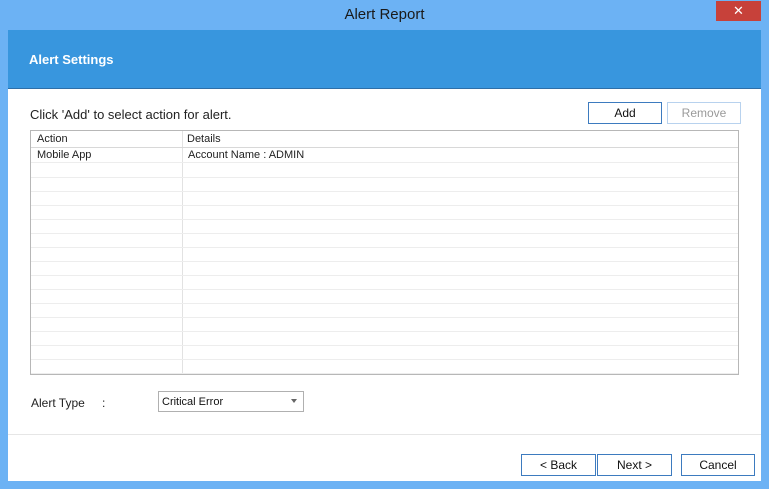 This screenshot has width=769, height=489. What do you see at coordinates (246, 155) in the screenshot?
I see `cell-details: Account Name : ADMIN` at bounding box center [246, 155].